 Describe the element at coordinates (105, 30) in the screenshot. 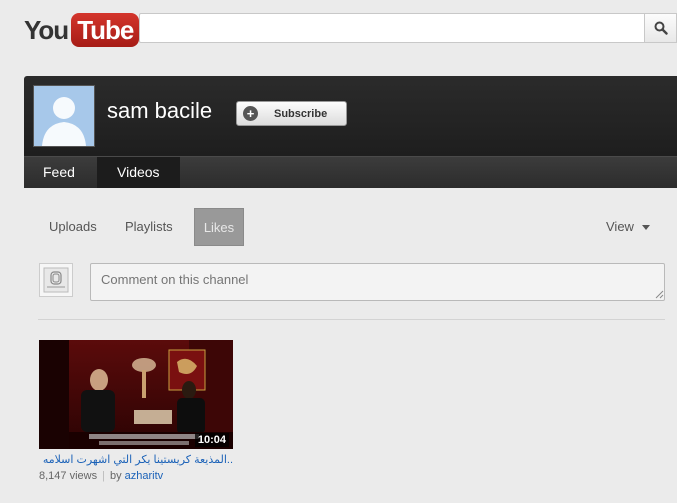

I see `logo-tube-text: Tube` at that location.